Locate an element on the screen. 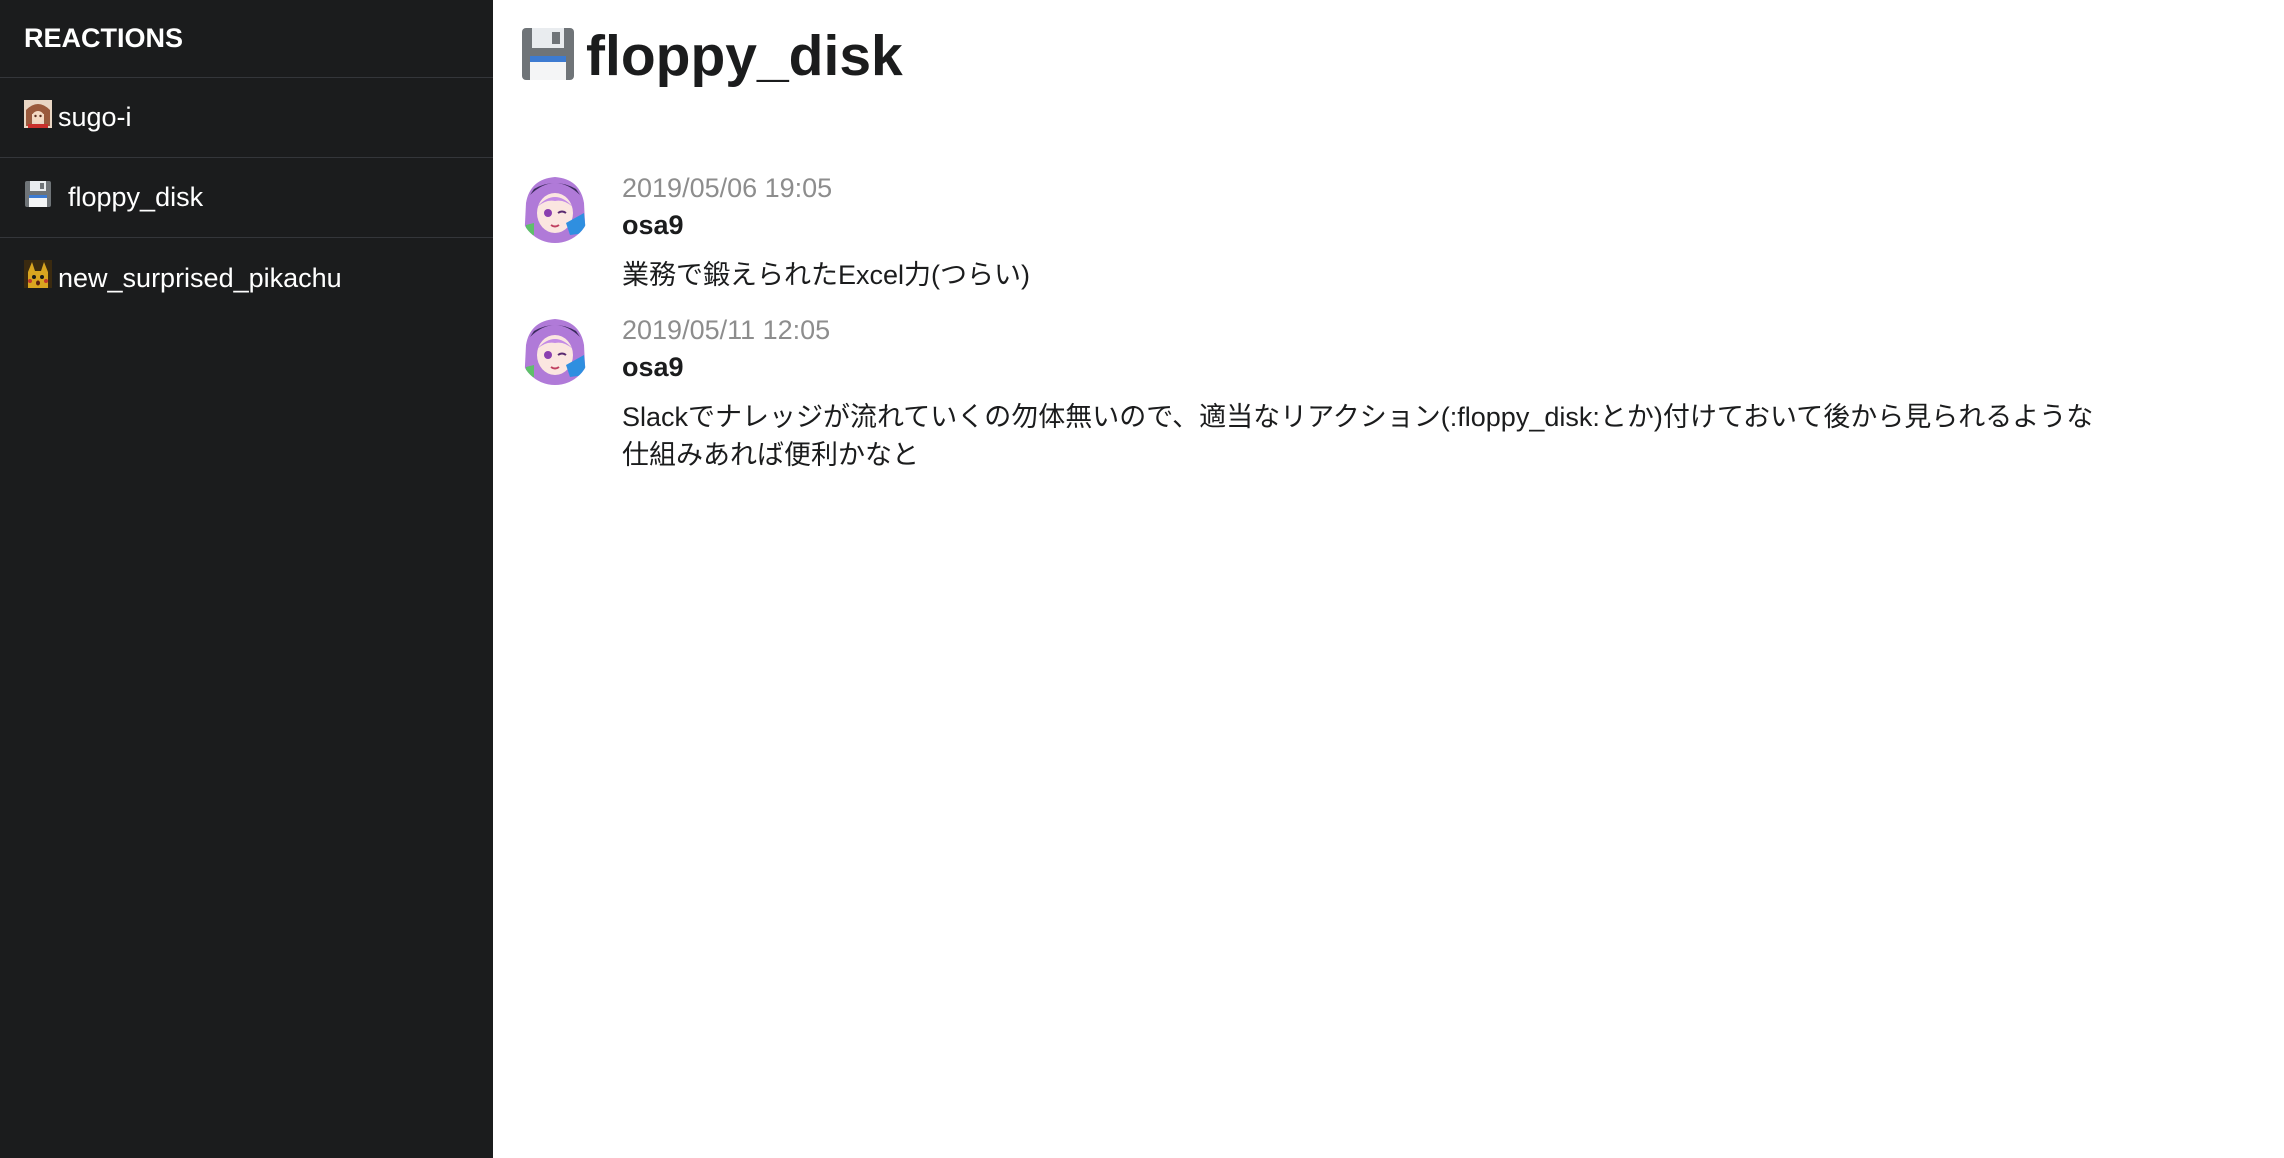  sidebar-item-new-surprised-pikachu: new_surprised_pikachu is located at coordinates (246, 278).